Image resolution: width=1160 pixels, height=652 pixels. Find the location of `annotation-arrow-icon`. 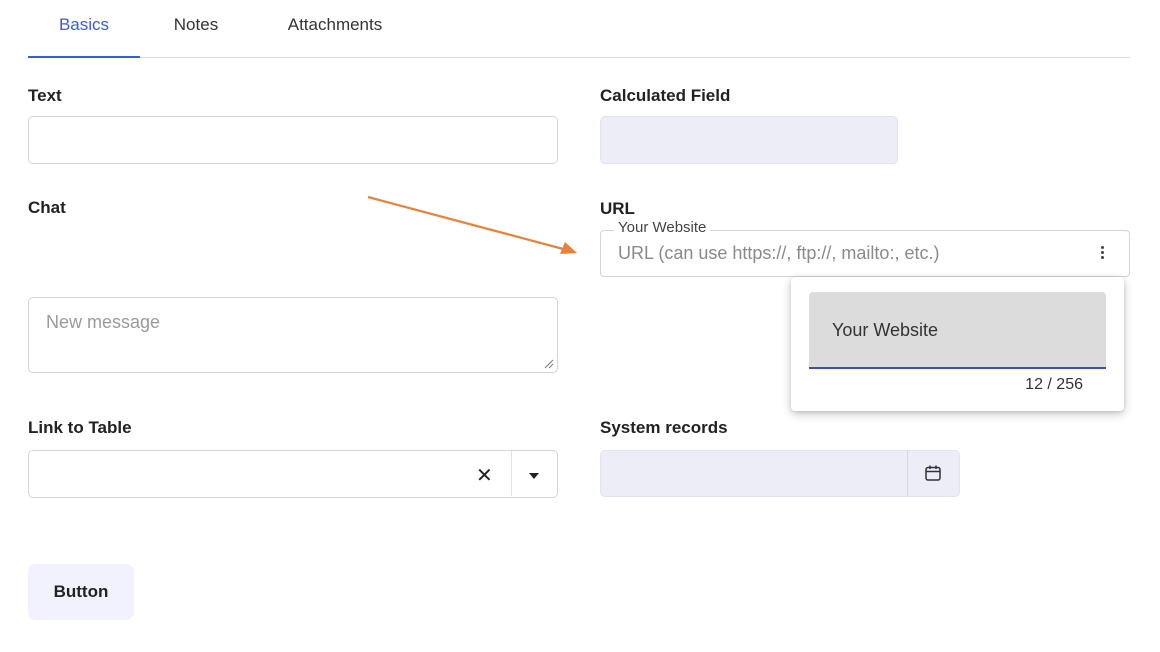

annotation-arrow-icon is located at coordinates (472, 224).